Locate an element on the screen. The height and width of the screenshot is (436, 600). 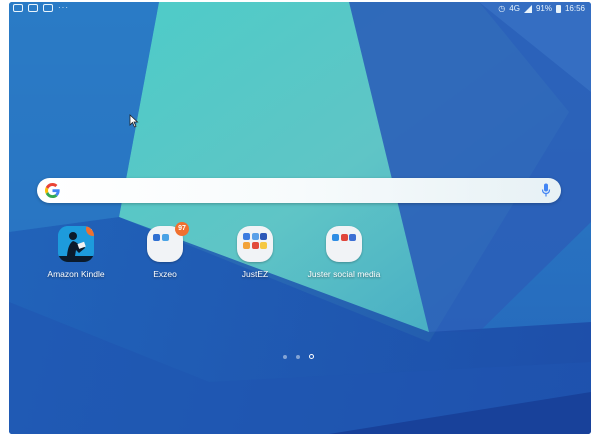
signal-icon is located at coordinates (527, 9).